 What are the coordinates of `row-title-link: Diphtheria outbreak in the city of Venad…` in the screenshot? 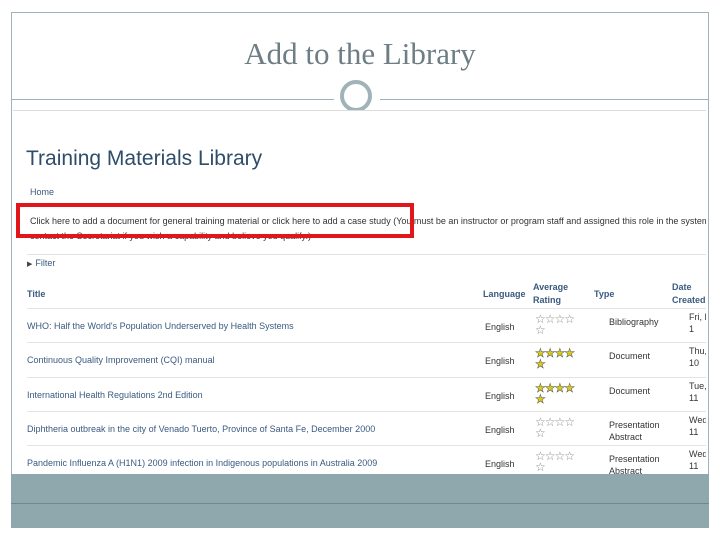 It's located at (201, 429).